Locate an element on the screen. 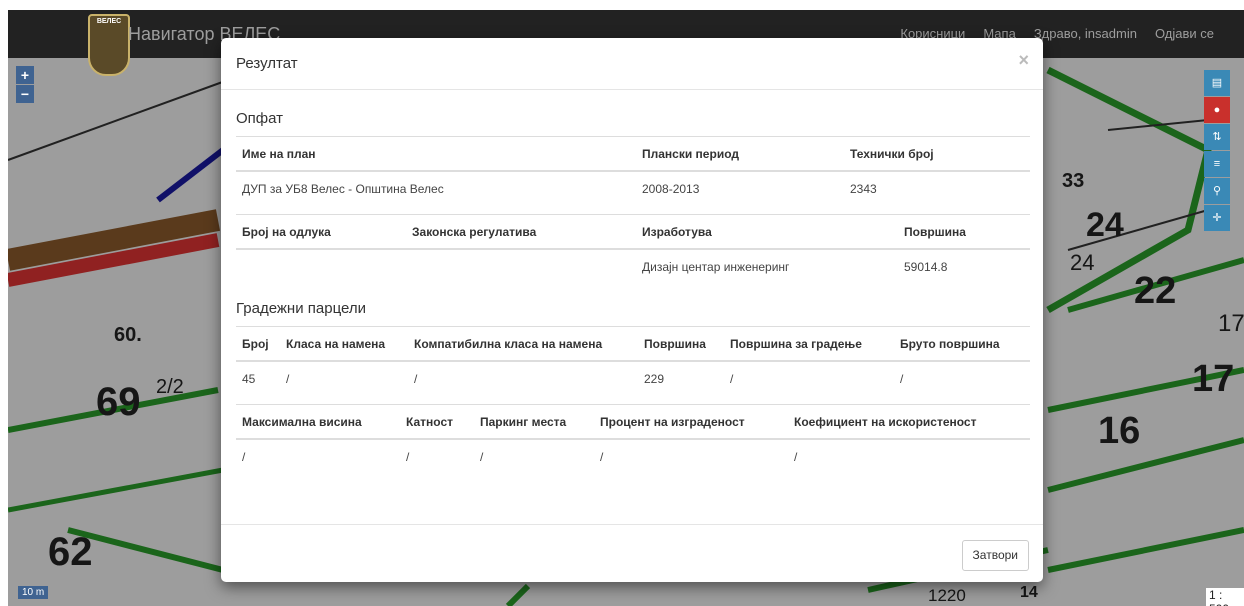 Image resolution: width=1244 pixels, height=606 pixels. coat-of-arms-logo: ВЕЛЕС is located at coordinates (109, 45).